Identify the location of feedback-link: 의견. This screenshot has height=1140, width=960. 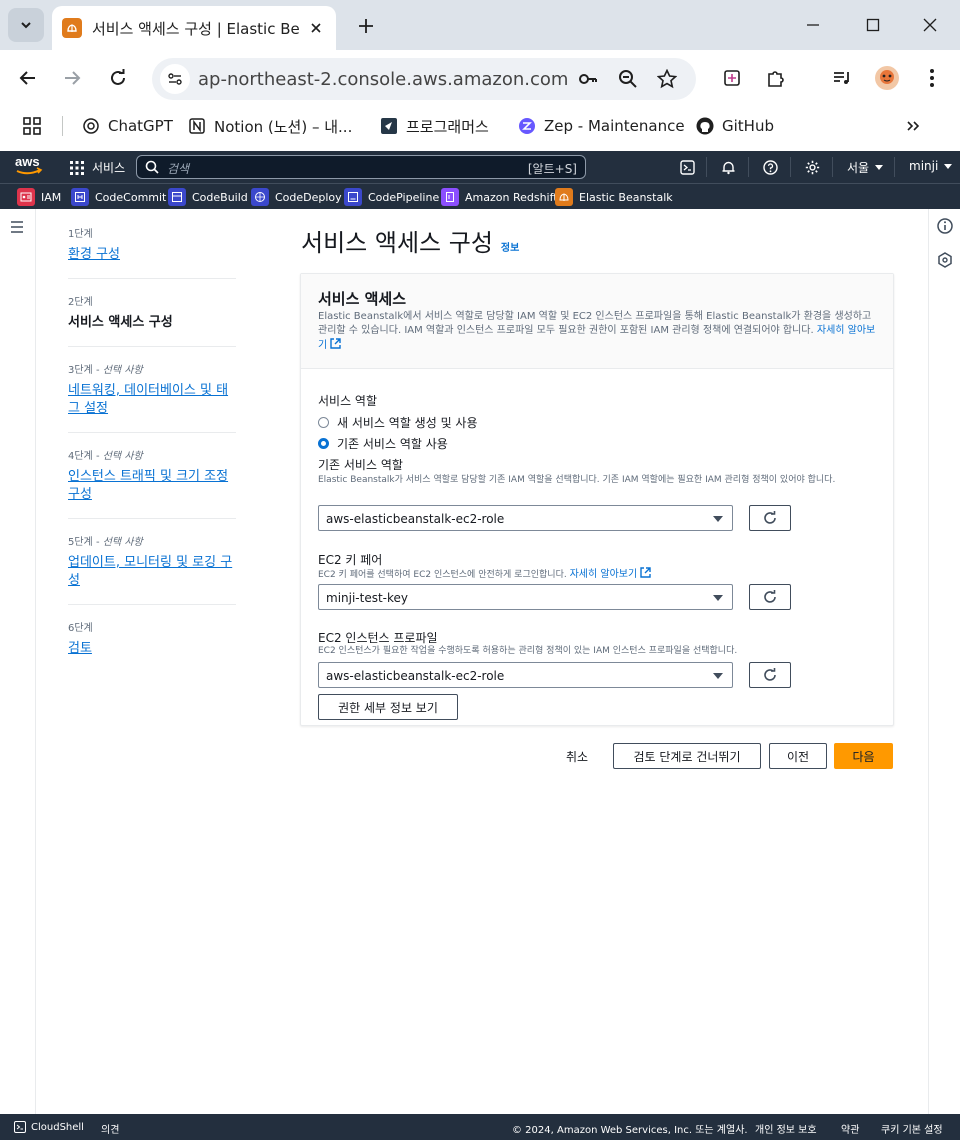
(110, 1128).